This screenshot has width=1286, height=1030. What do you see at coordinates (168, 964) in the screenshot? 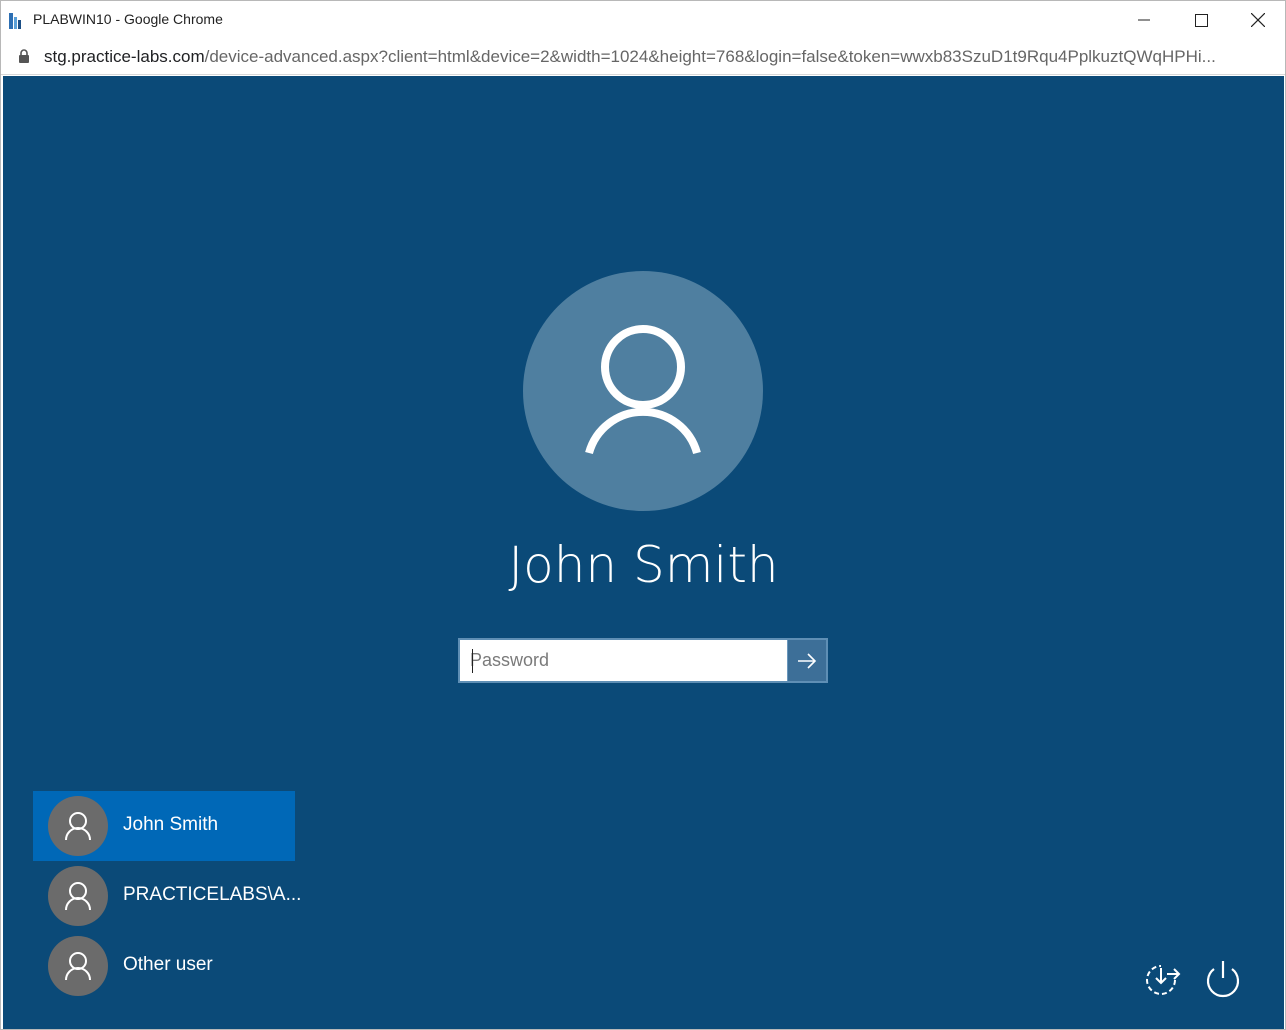
I see `user-item-label: Other user` at bounding box center [168, 964].